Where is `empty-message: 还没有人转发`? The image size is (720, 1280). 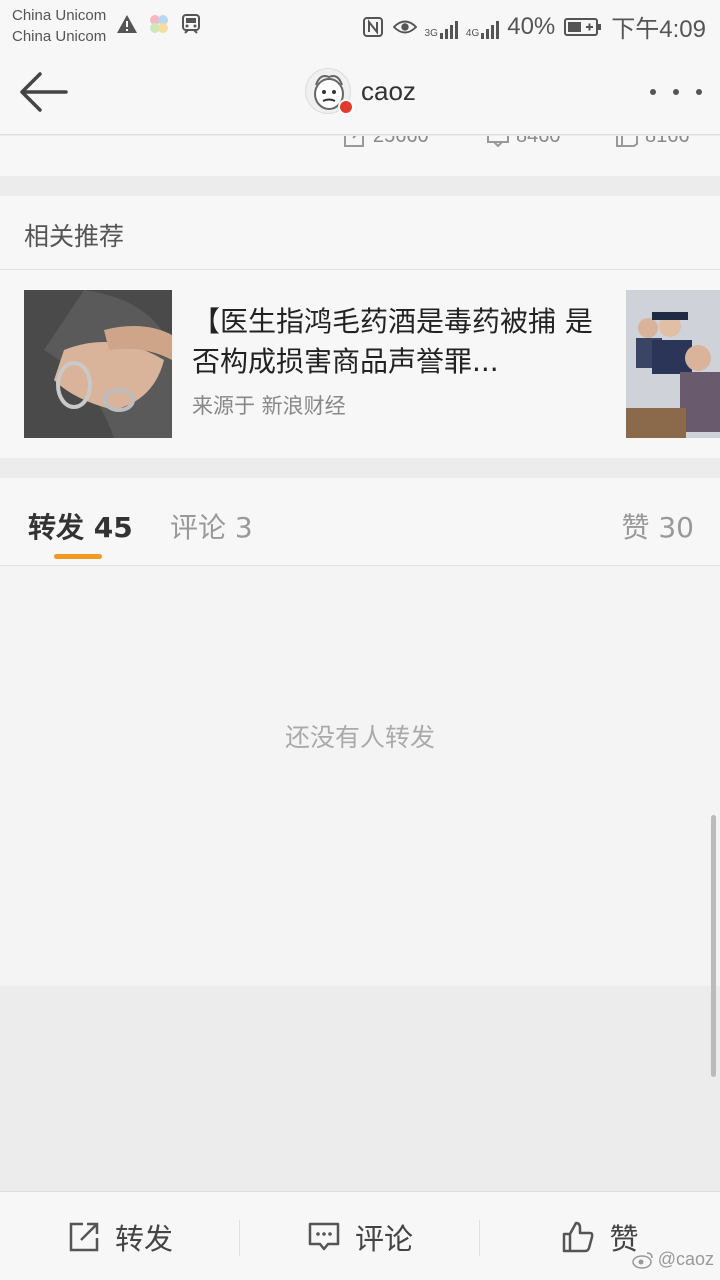 empty-message: 还没有人转发 is located at coordinates (359, 737).